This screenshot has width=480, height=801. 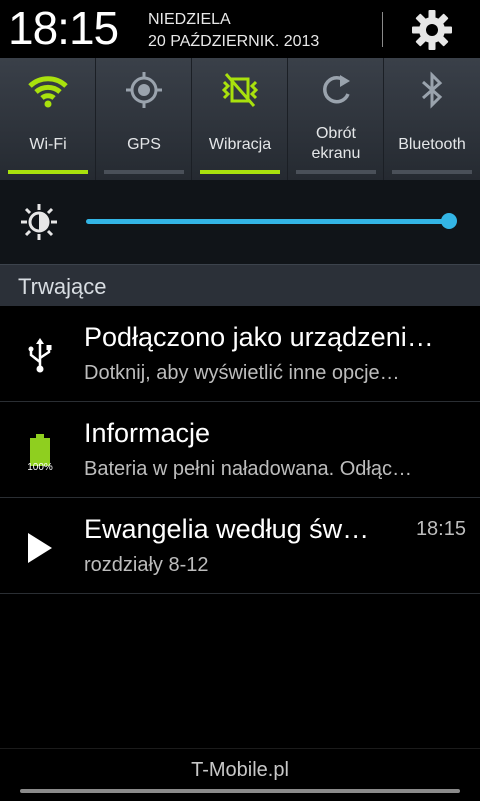 I want to click on brightness-icon, so click(x=39, y=222).